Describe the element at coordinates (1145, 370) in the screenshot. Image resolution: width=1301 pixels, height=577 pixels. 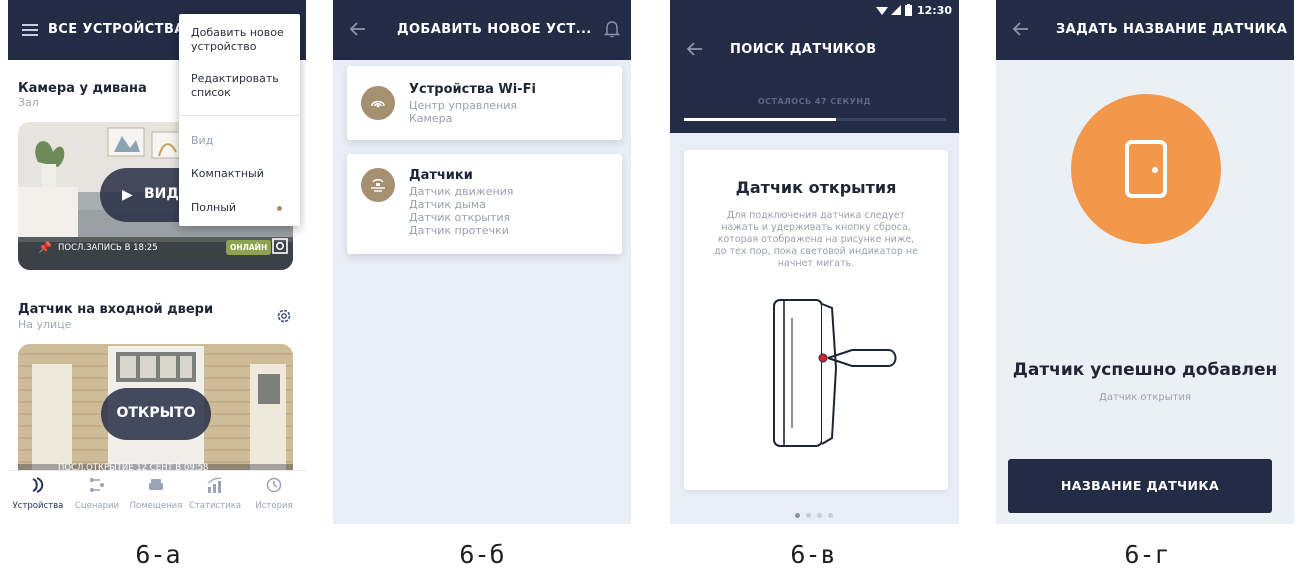
I see `success-title: Датчик успешно добавлен` at that location.